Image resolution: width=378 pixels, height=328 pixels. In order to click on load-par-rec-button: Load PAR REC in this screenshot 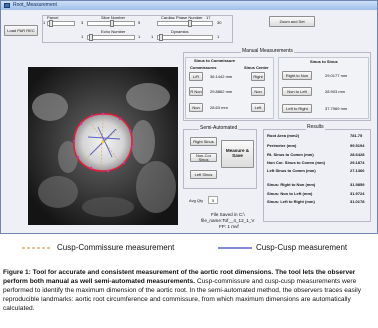, I will do `click(21, 30)`.